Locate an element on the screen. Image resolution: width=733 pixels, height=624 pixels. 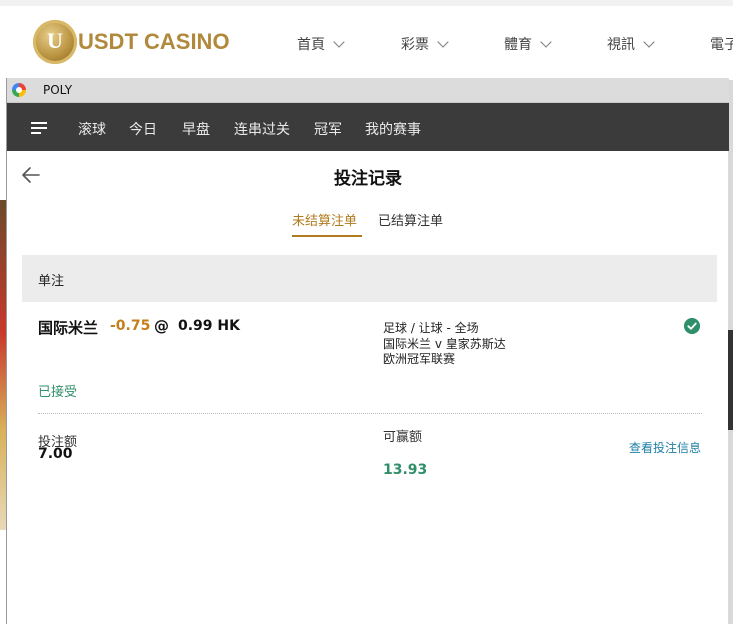
menu-icon is located at coordinates (39, 128).